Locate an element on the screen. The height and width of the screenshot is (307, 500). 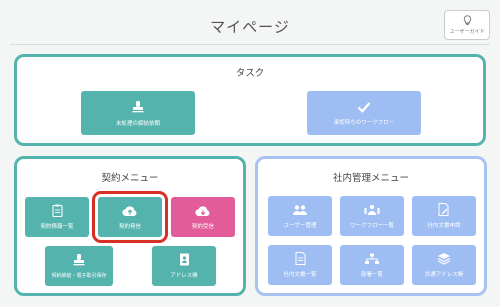
contract-list-button: 契約情報一覧 is located at coordinates (57, 217).